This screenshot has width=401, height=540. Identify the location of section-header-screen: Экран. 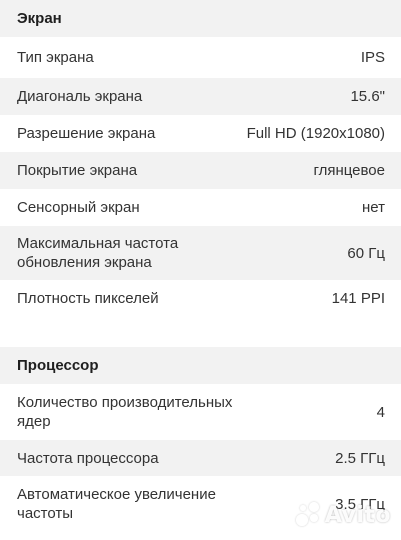
(200, 18).